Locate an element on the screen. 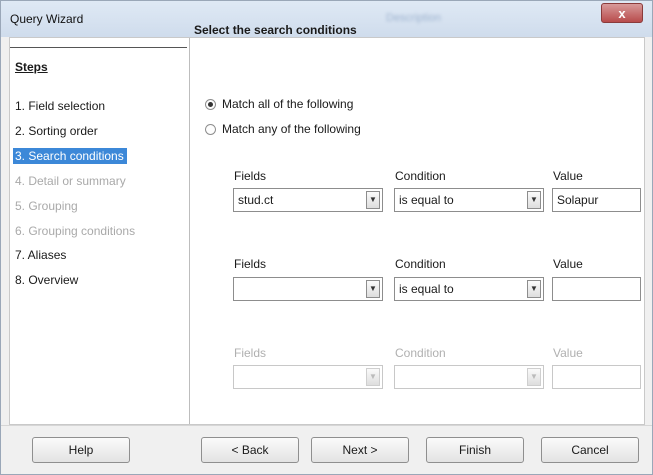 The width and height of the screenshot is (653, 475). value-input-1-text: Solapur is located at coordinates (578, 200).